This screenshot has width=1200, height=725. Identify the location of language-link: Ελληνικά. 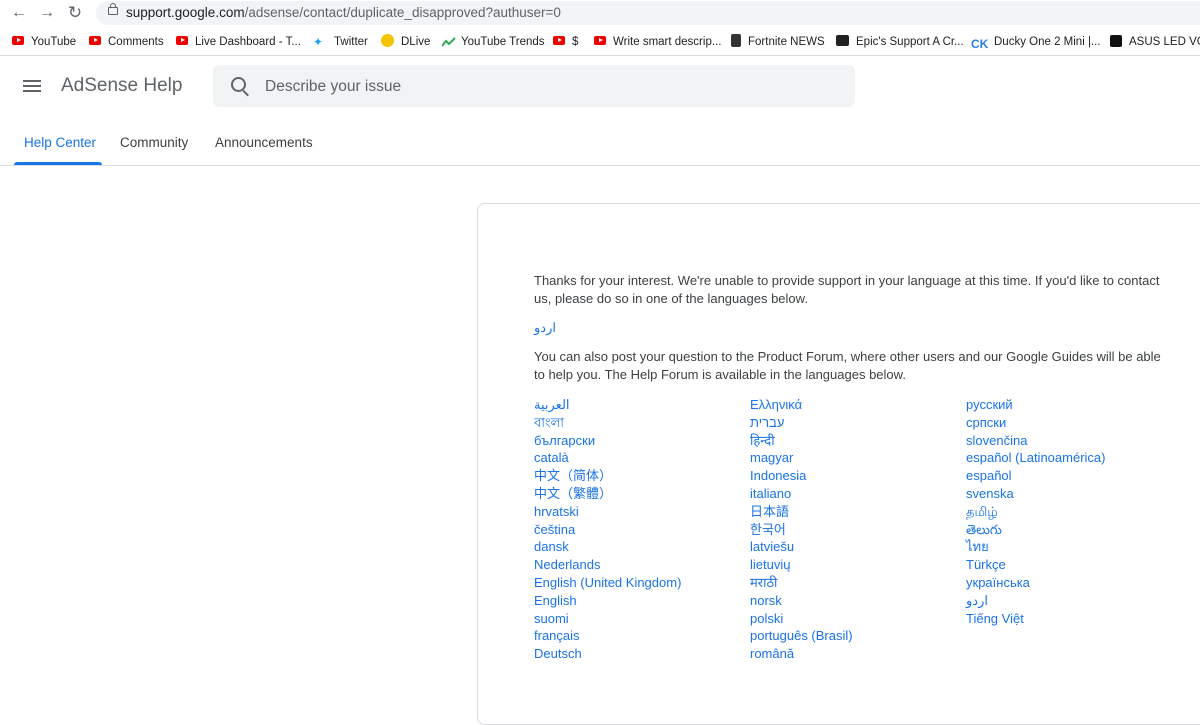
(801, 405).